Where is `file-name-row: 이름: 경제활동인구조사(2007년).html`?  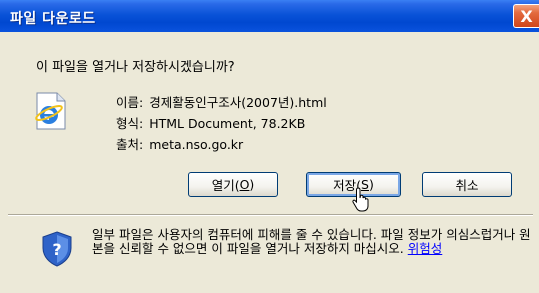 file-name-row: 이름: 경제활동인구조사(2007년).html is located at coordinates (221, 101).